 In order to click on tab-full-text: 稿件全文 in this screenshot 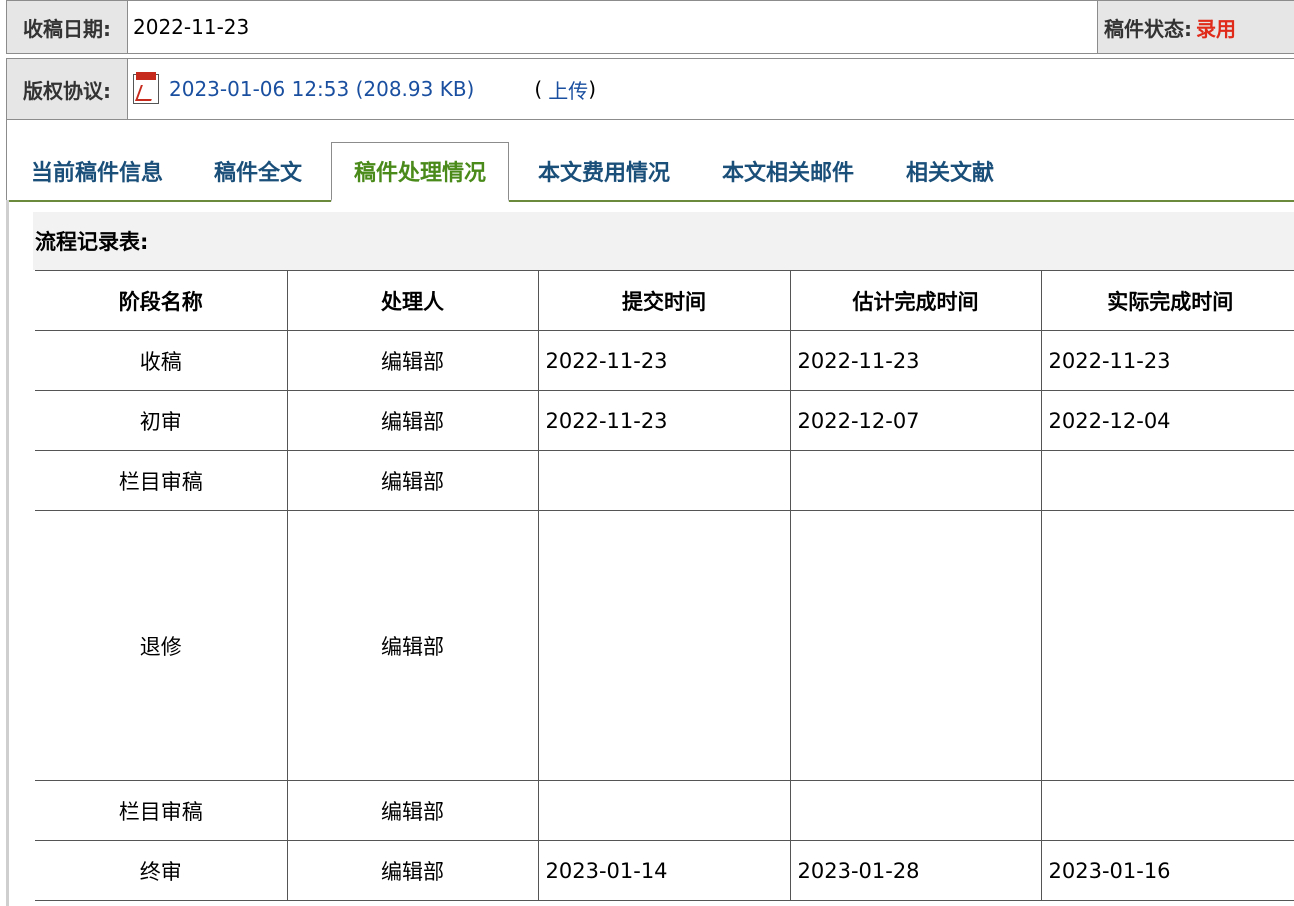, I will do `click(258, 171)`.